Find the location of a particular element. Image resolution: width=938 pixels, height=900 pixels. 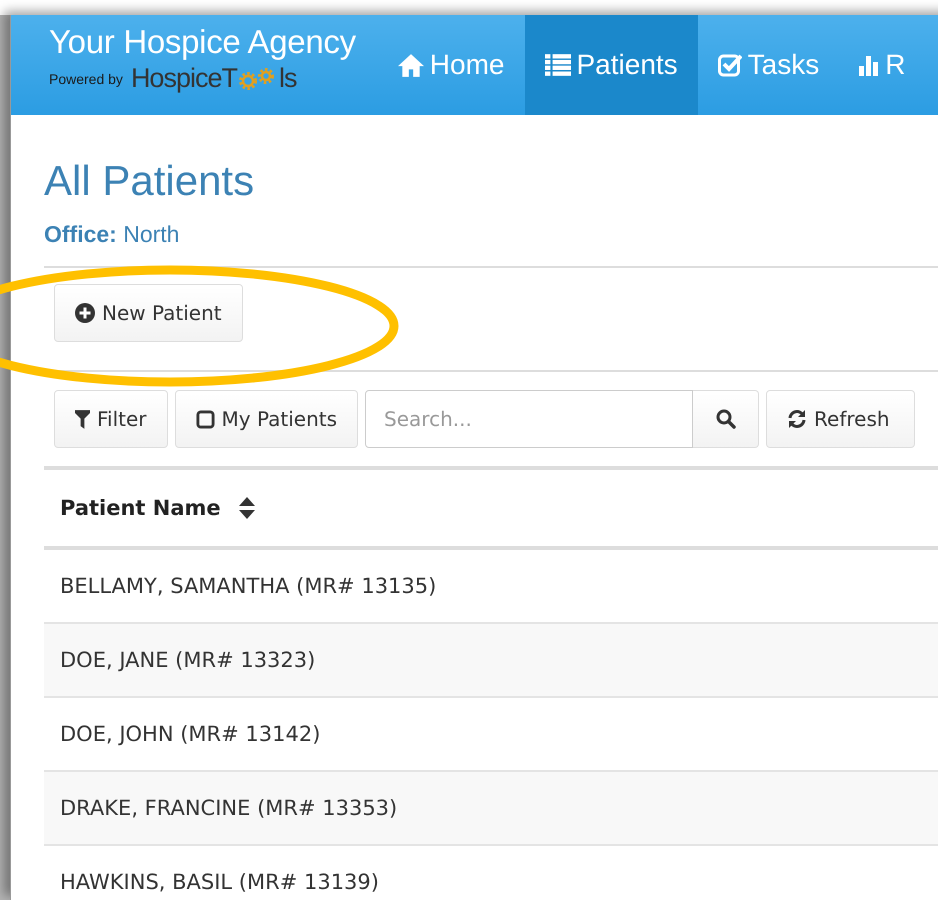

filter-button: Filter is located at coordinates (111, 419).